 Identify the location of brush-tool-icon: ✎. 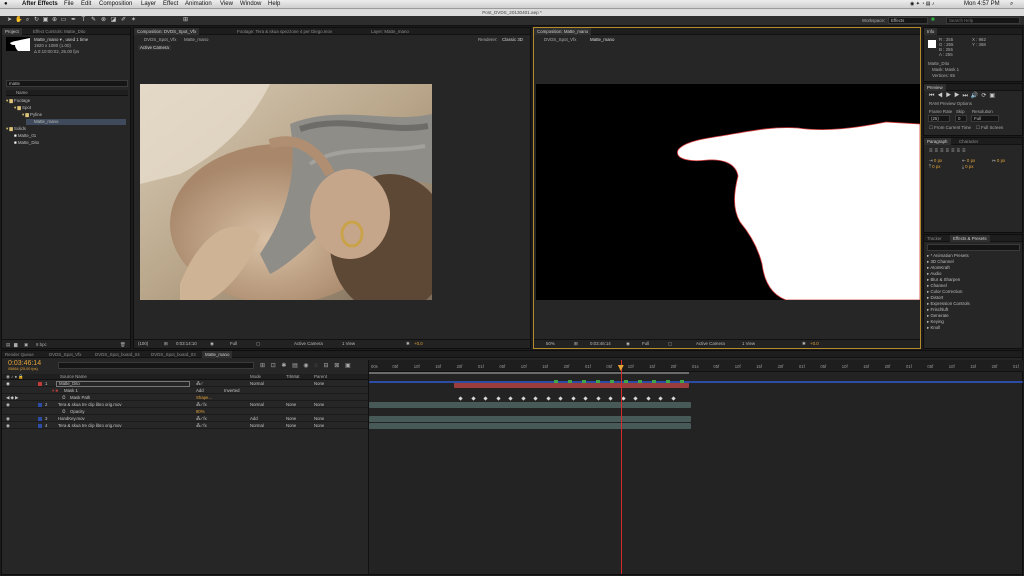
(93, 20).